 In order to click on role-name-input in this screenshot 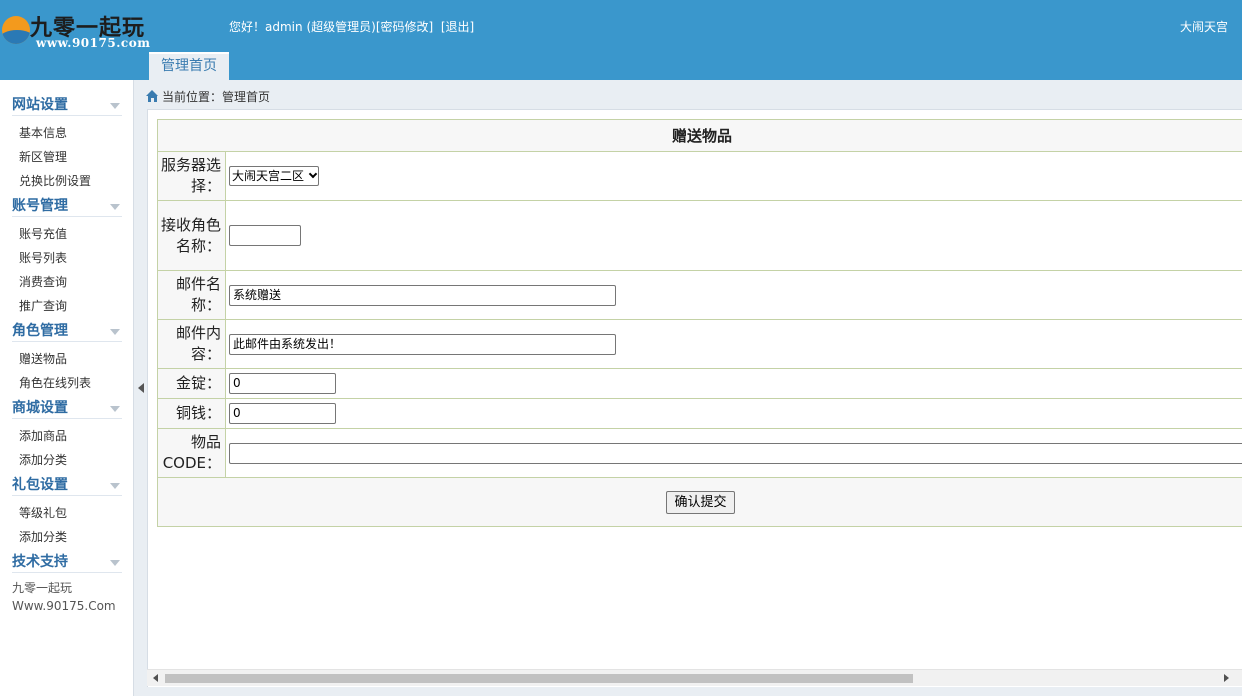, I will do `click(265, 235)`.